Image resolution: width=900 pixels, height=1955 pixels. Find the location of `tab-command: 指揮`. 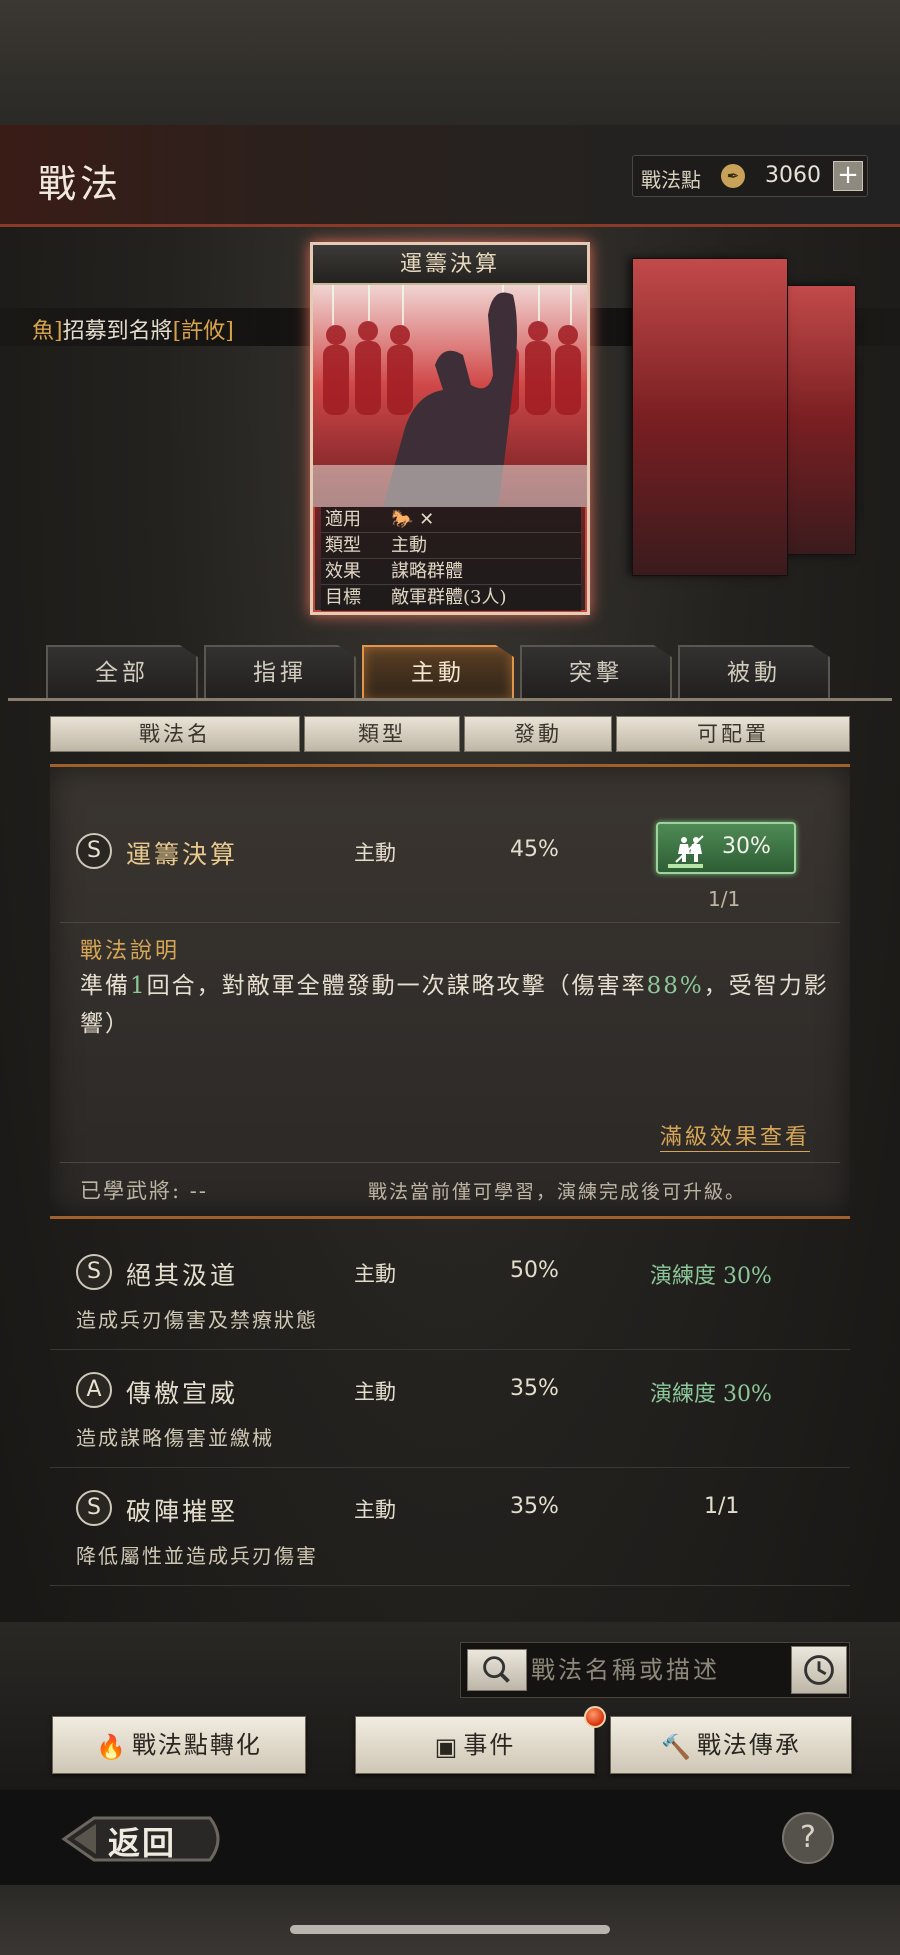

tab-command: 指揮 is located at coordinates (280, 672).